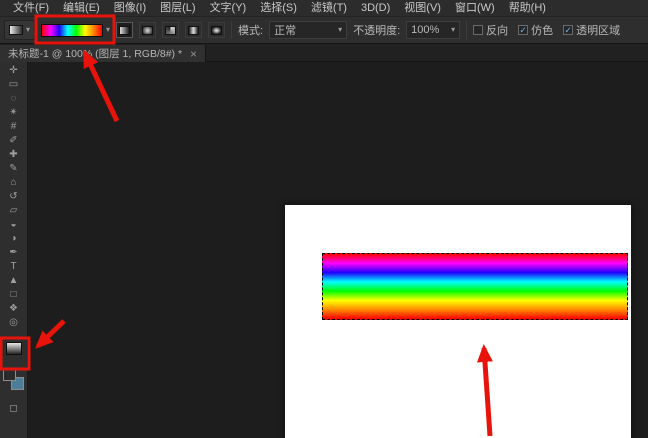  Describe the element at coordinates (228, 8) in the screenshot. I see `menu-item: 文字(Y)` at that location.